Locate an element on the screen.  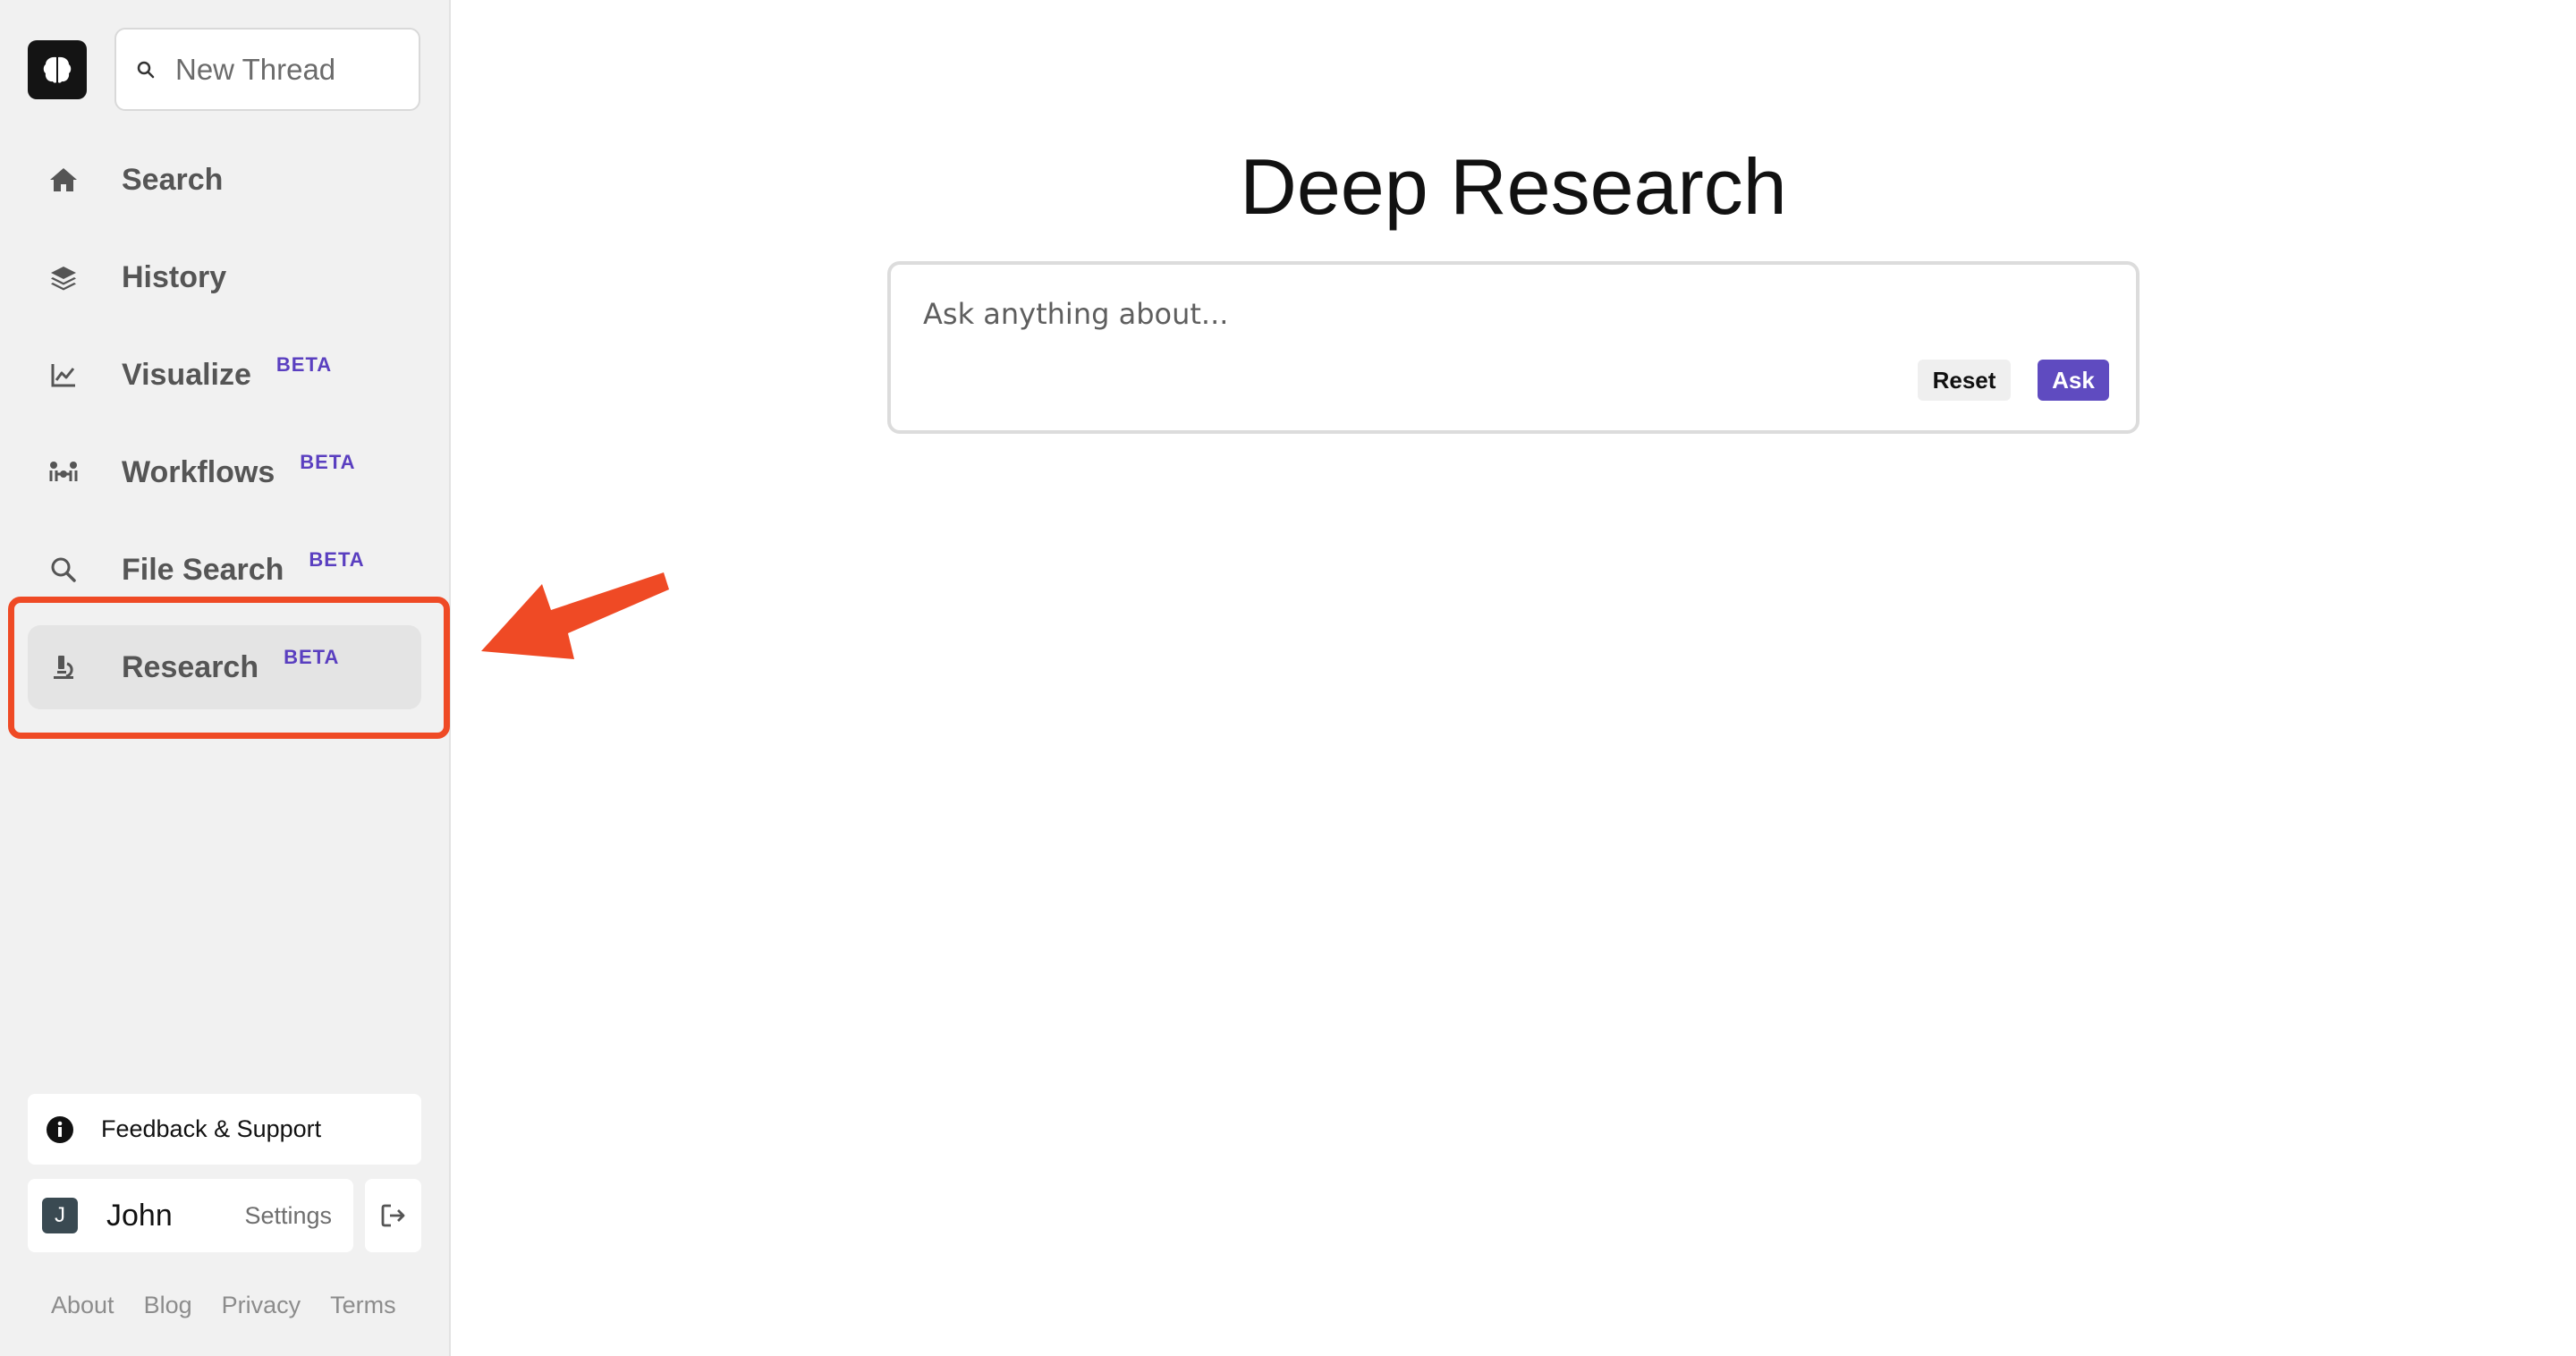
user-card: J John Settings is located at coordinates (190, 1215).